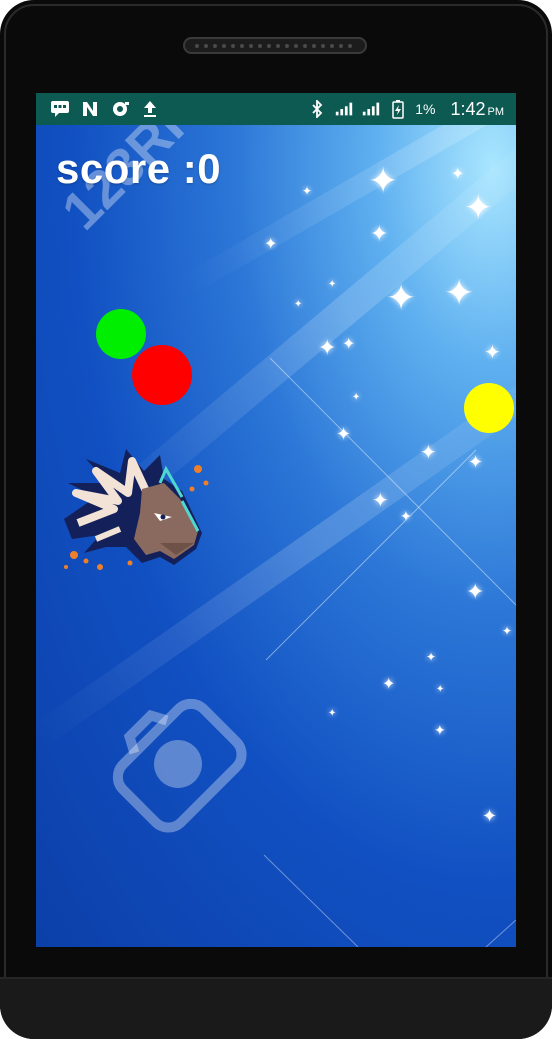  What do you see at coordinates (276, 109) in the screenshot?
I see `status-bar: 1% 1:42 PM` at bounding box center [276, 109].